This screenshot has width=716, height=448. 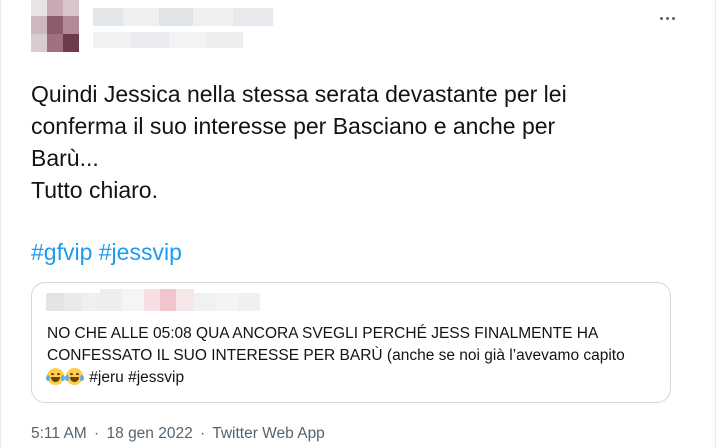 What do you see at coordinates (351, 378) in the screenshot?
I see `quoted-text-line: #jeru #jessvip` at bounding box center [351, 378].